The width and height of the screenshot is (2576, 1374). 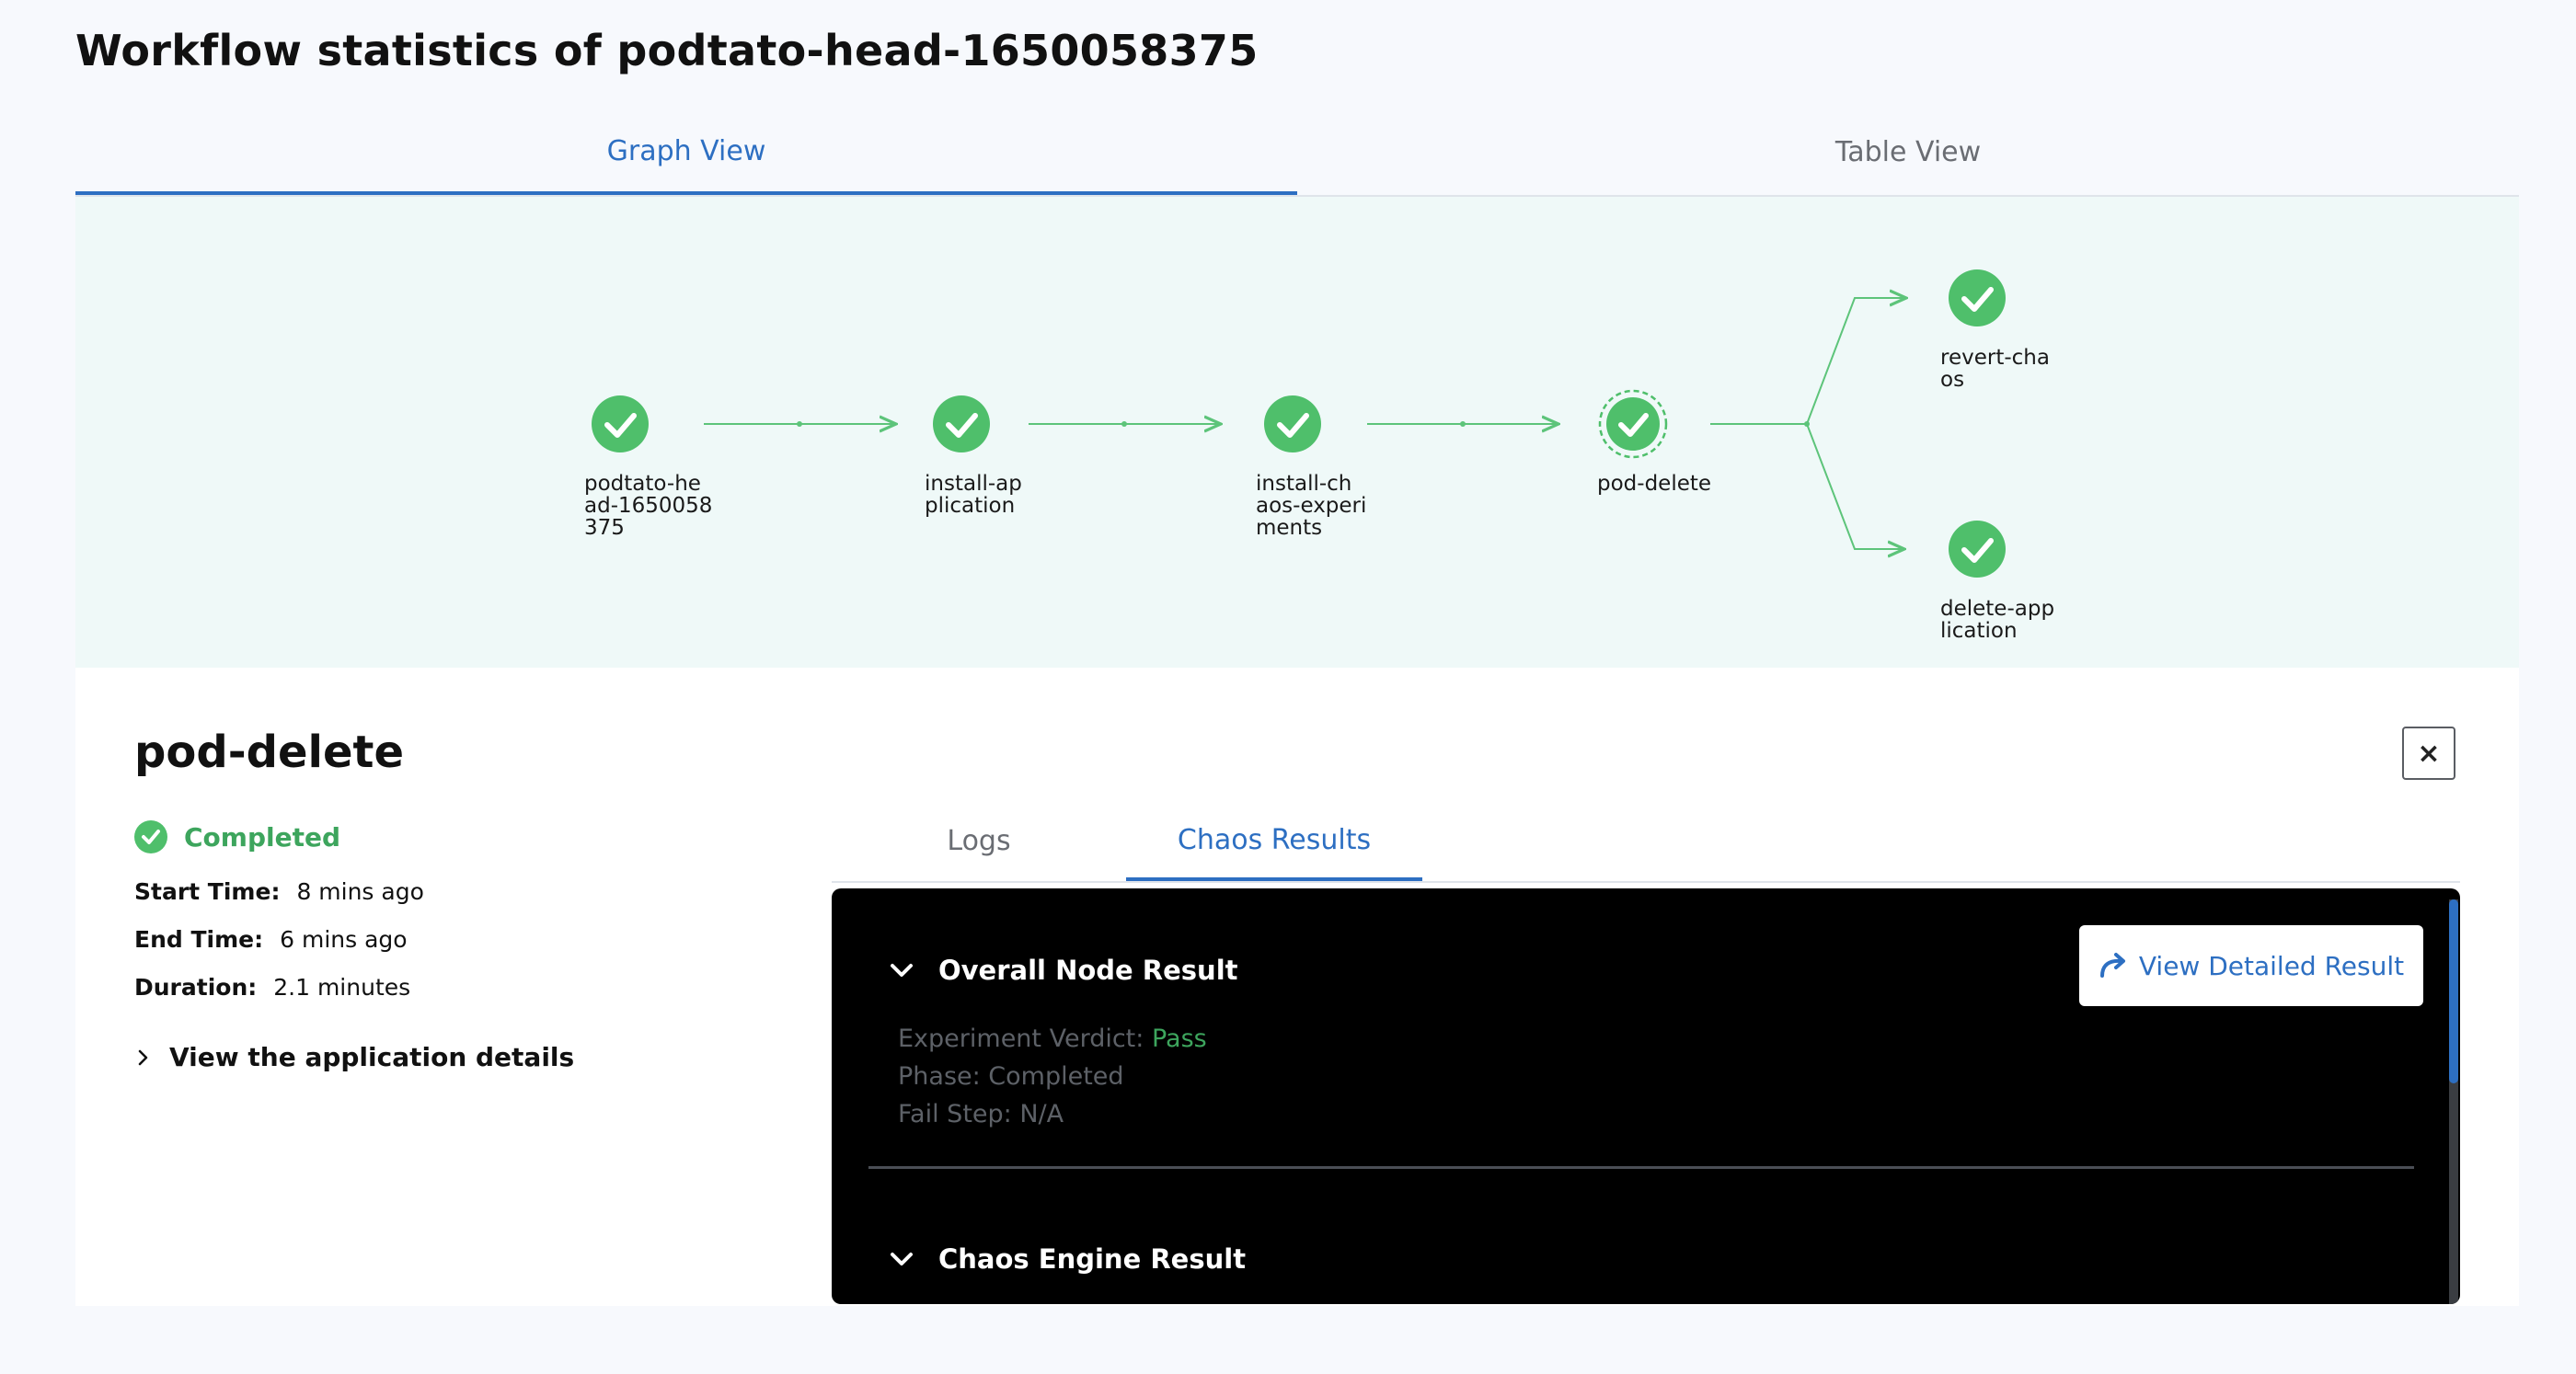 I want to click on experiment-verdict: Experiment Verdict: Pass, so click(x=1052, y=1039).